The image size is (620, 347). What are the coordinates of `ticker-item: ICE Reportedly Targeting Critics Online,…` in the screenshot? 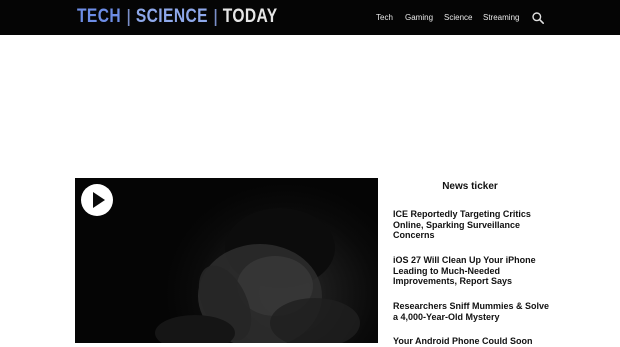 It's located at (473, 225).